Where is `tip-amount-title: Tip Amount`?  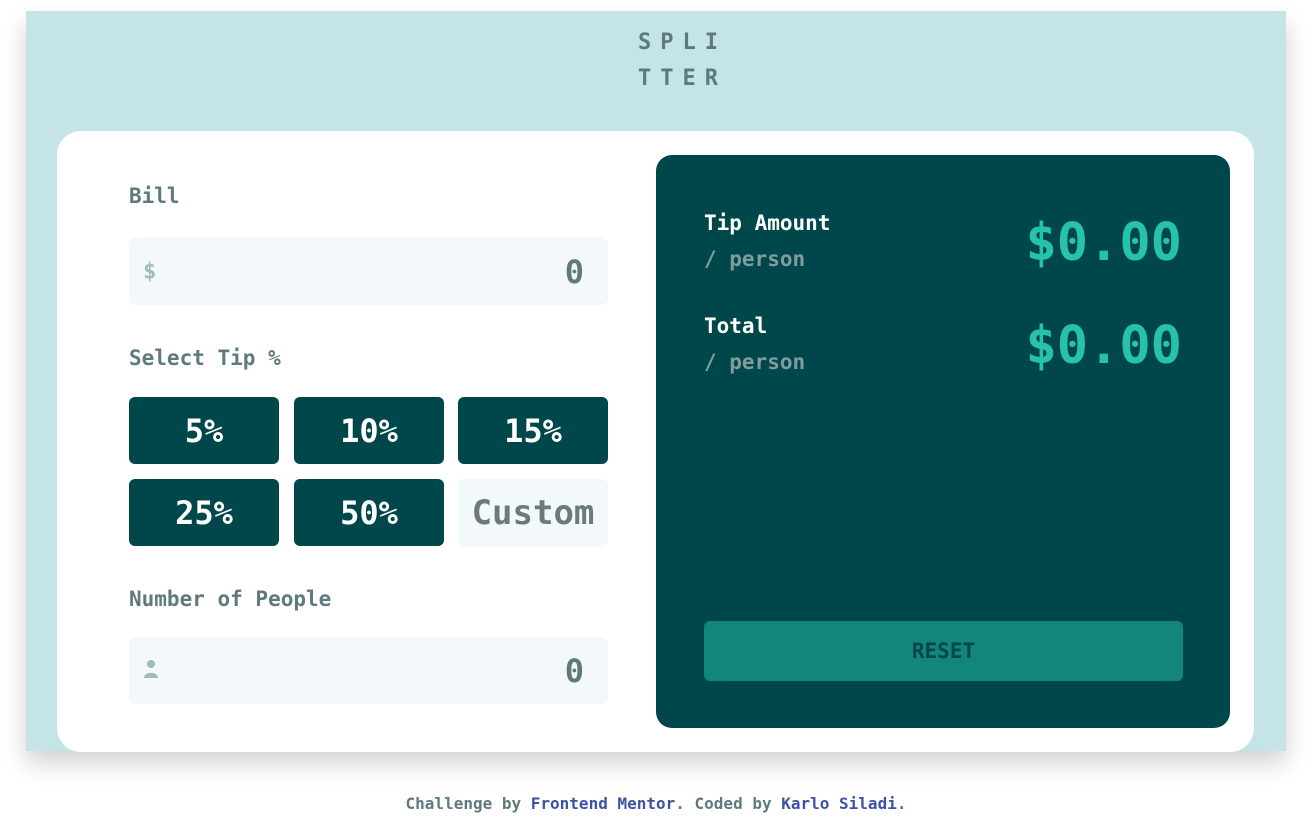 tip-amount-title: Tip Amount is located at coordinates (767, 223).